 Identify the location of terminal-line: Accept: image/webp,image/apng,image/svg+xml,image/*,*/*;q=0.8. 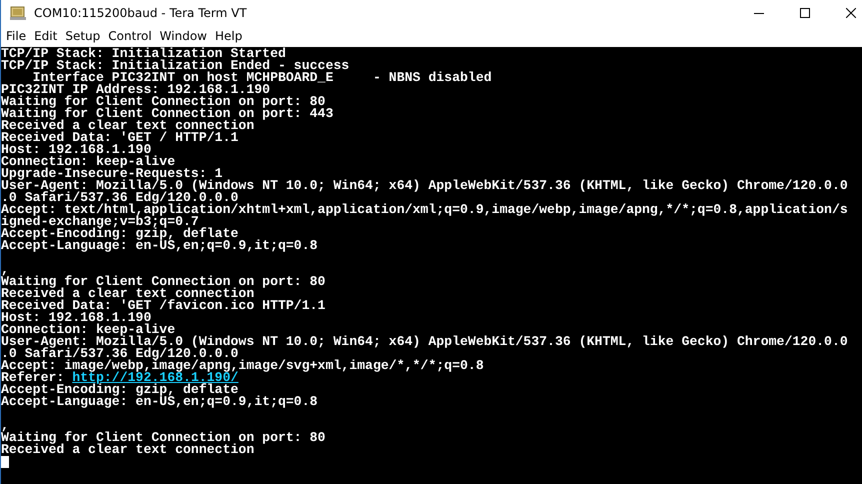
(242, 366).